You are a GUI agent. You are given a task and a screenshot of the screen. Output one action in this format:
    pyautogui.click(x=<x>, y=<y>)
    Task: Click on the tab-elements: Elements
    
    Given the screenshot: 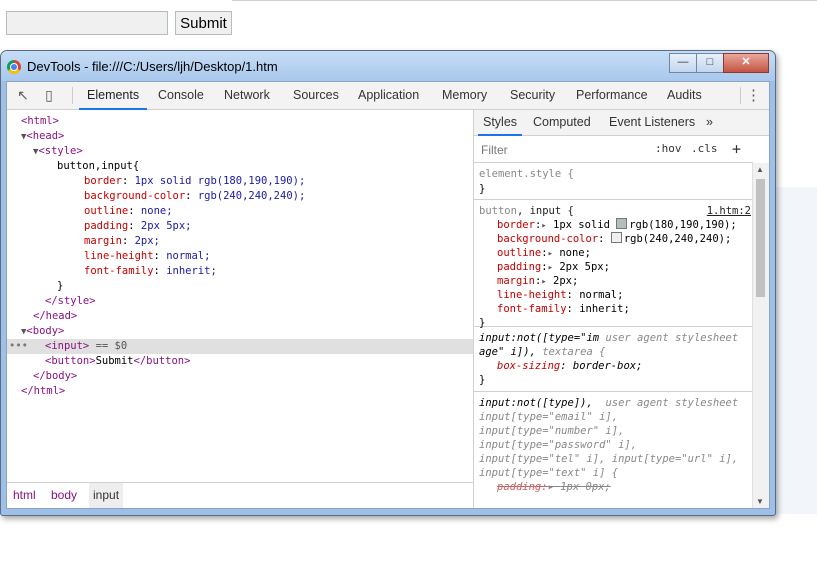 What is the action you would take?
    pyautogui.click(x=113, y=96)
    